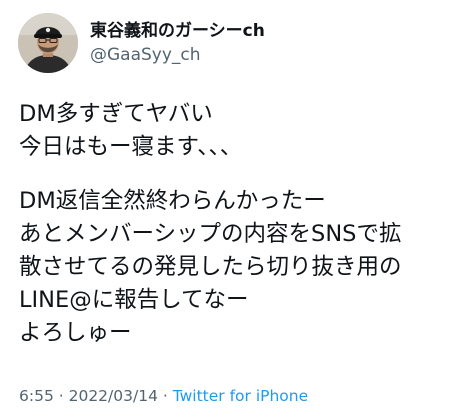 This screenshot has height=420, width=450. I want to click on tweet-text-line: LINE@に報告してなー, so click(134, 300).